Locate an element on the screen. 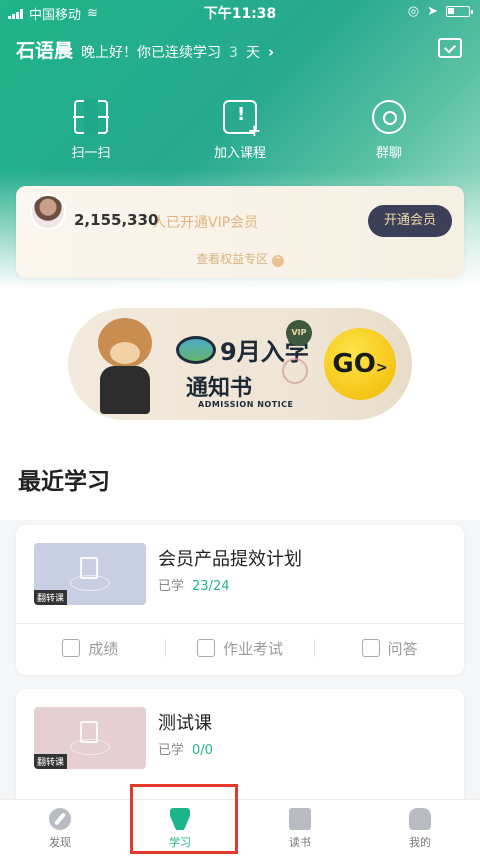 This screenshot has height=857, width=480. location-icon: ➤ is located at coordinates (432, 11).